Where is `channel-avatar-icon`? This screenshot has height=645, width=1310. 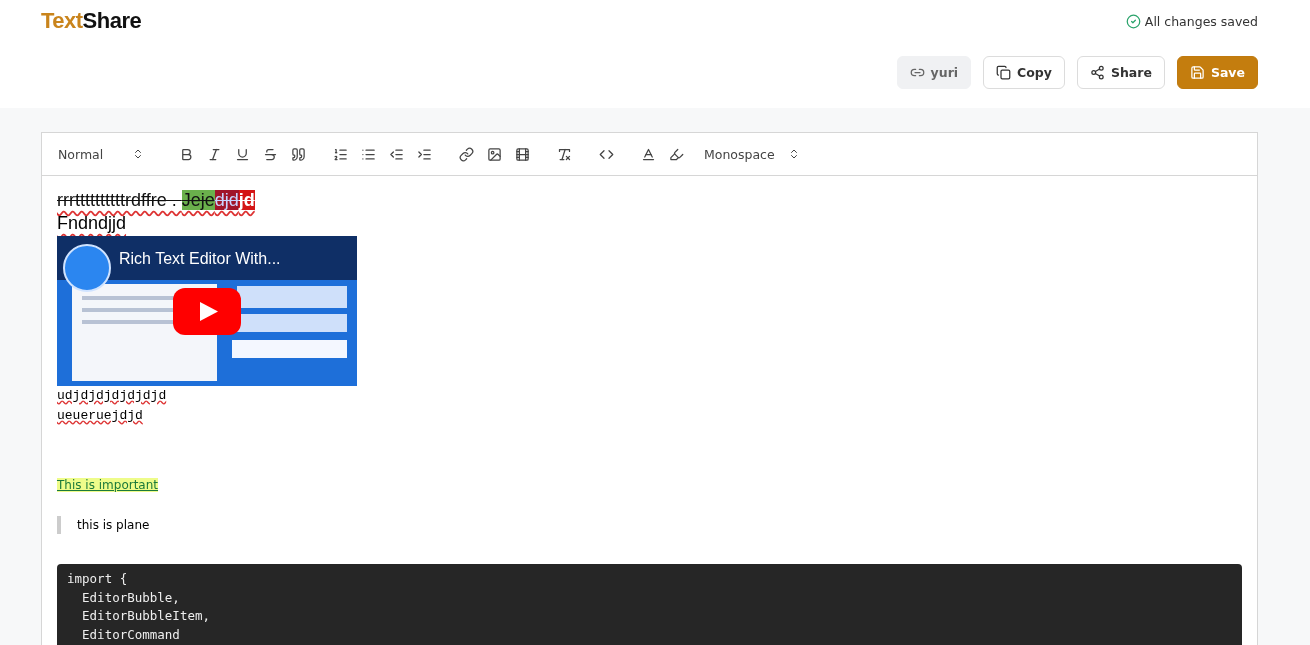
channel-avatar-icon is located at coordinates (87, 268).